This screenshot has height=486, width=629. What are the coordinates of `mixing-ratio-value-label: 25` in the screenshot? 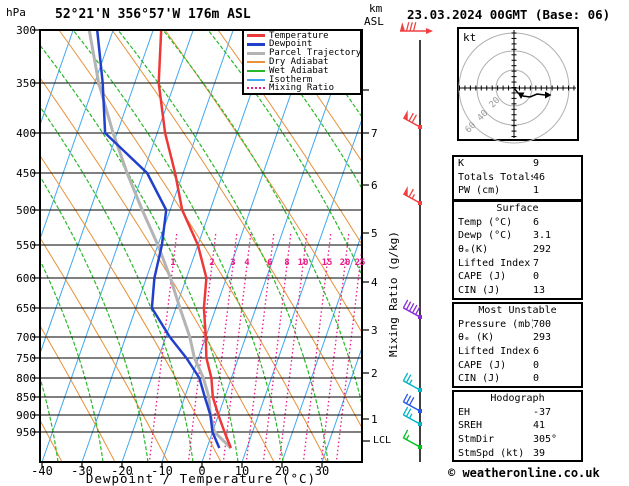 It's located at (360, 263).